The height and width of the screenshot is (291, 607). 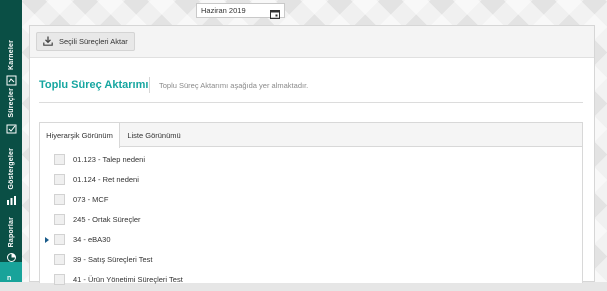 I want to click on sidebar-item-raporlar: Raporlar, so click(x=11, y=242).